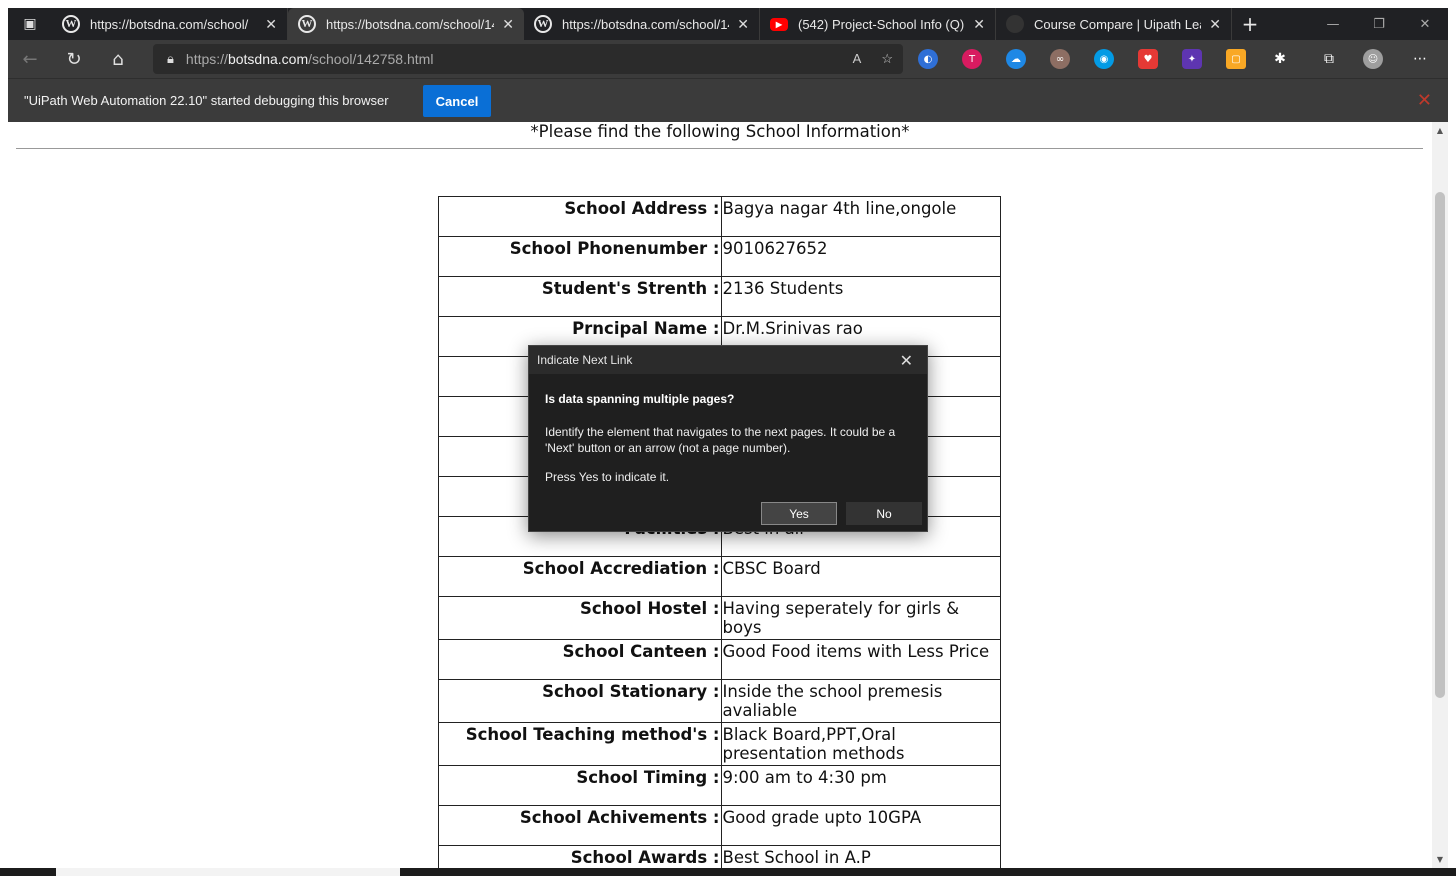 The height and width of the screenshot is (876, 1456). I want to click on extensions-puzzle-icon: ✱, so click(1280, 59).